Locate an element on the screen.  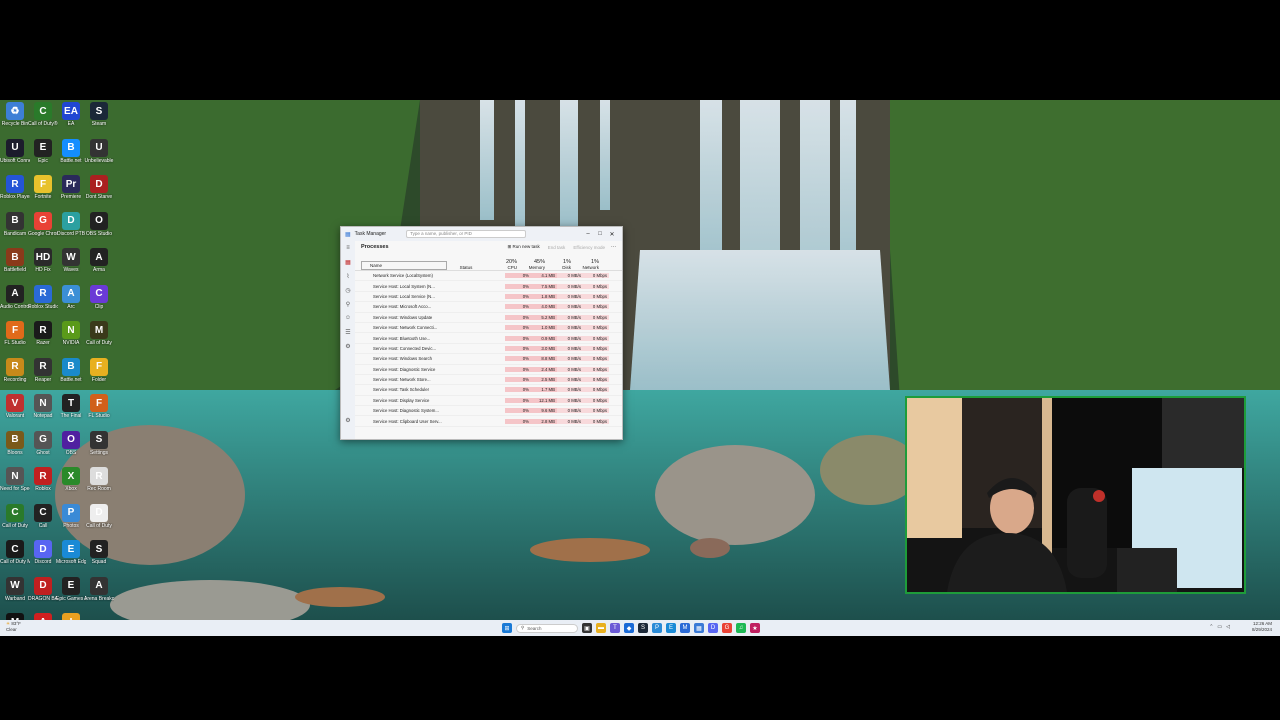
performance-icon: ⌇ is located at coordinates (348, 276).